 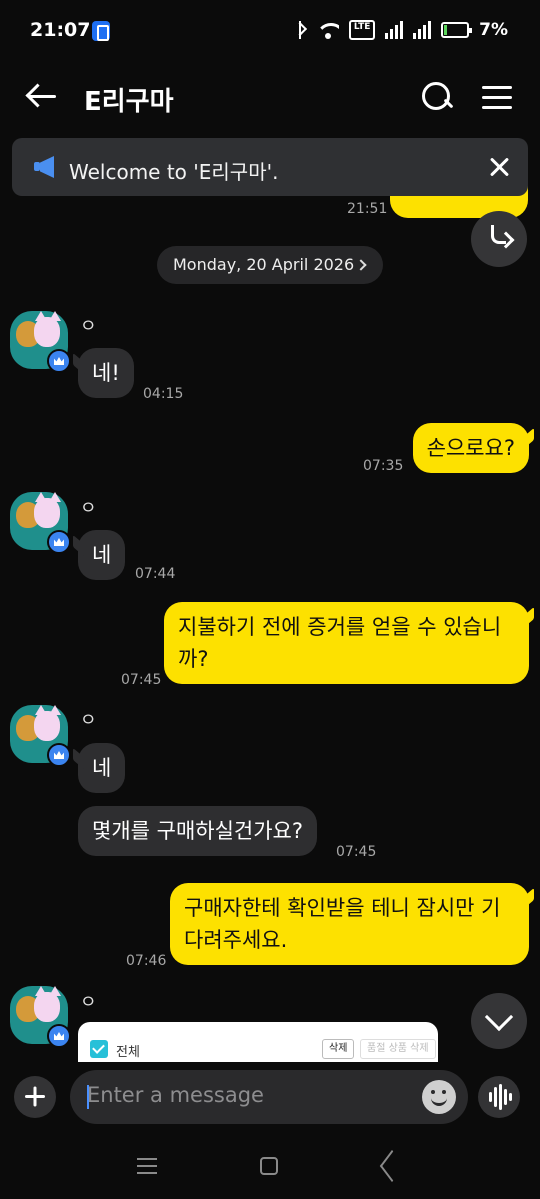 I want to click on status-time: 21:07, so click(x=60, y=30).